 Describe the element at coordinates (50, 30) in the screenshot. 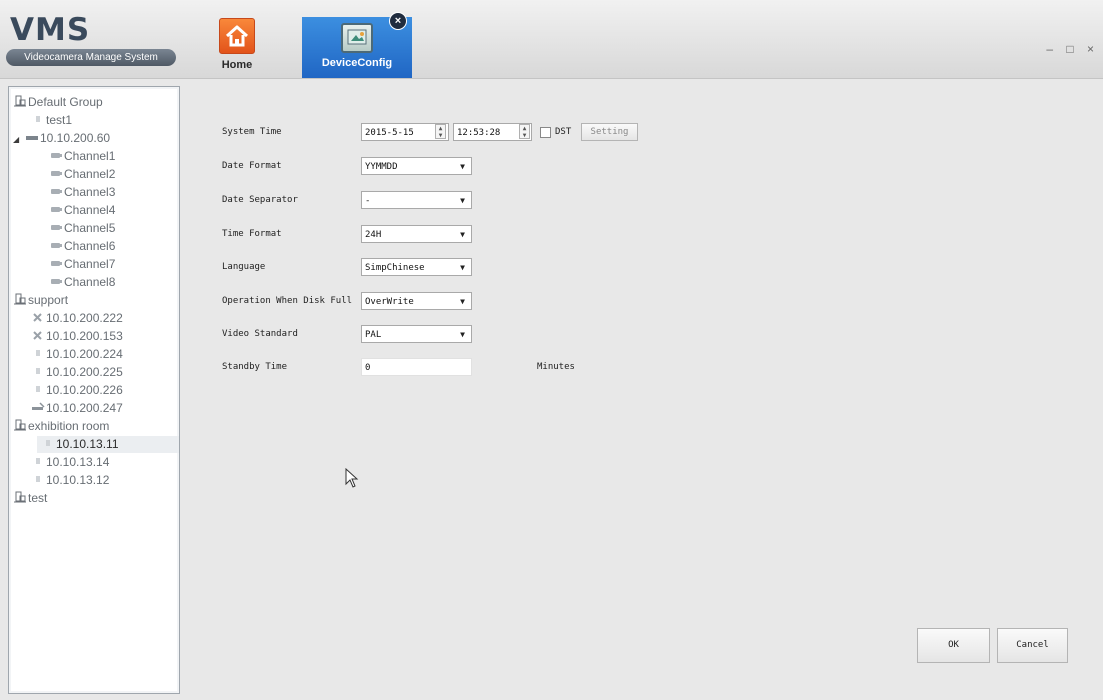

I see `app-title: VMS` at that location.